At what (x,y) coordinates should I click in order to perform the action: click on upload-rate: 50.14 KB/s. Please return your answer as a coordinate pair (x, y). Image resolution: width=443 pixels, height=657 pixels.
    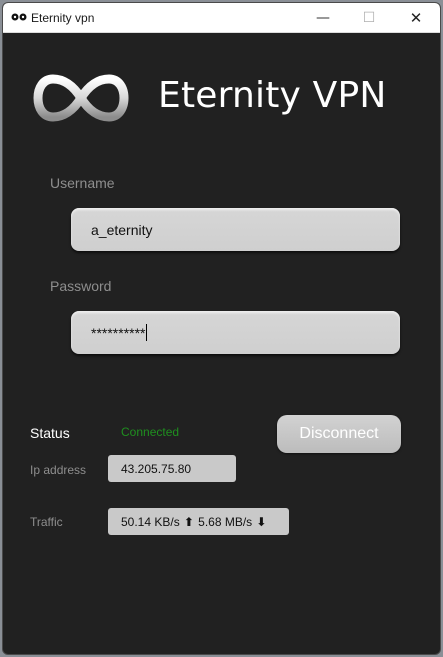
    Looking at the image, I should click on (150, 521).